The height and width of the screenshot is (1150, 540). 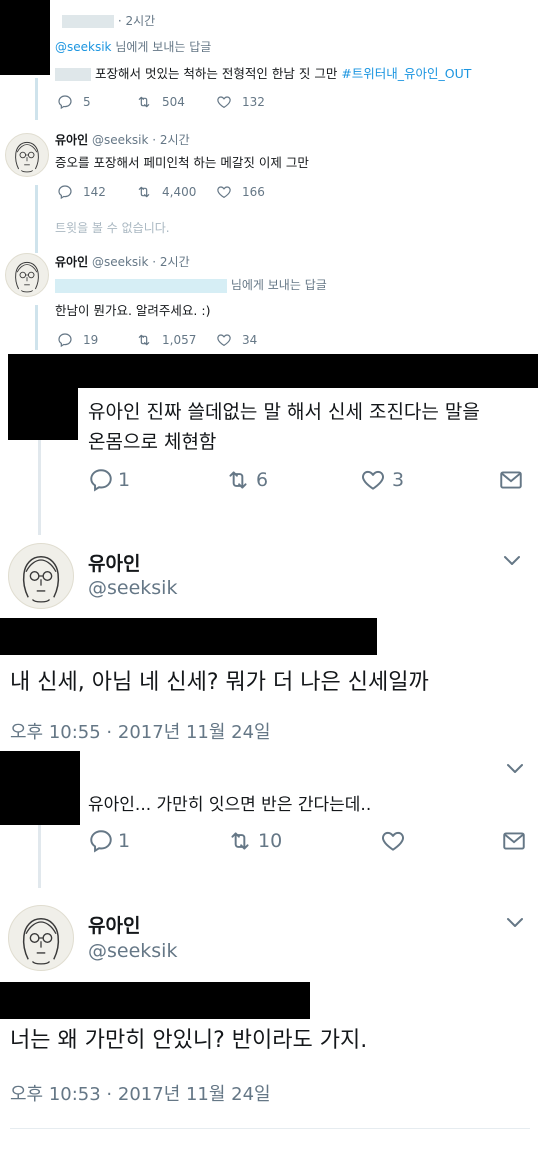 I want to click on tweet-text: 포장해서 멋있는 척하는 전형적인 한남 짓 그만 #트위터내_유아인_OUT, so click(x=263, y=72).